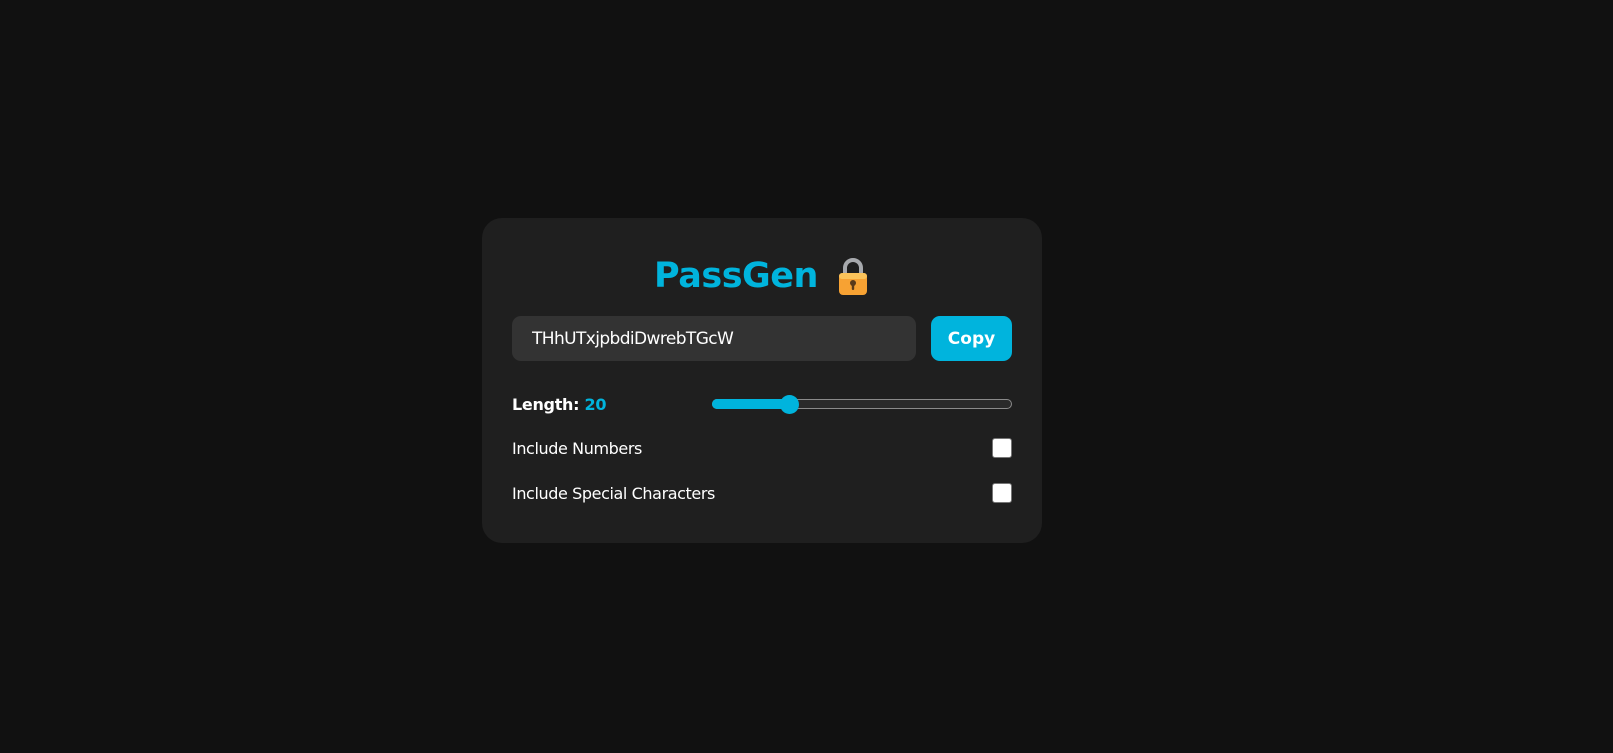 Image resolution: width=1613 pixels, height=753 pixels. I want to click on option-include-numbers: Include Numbers, so click(762, 448).